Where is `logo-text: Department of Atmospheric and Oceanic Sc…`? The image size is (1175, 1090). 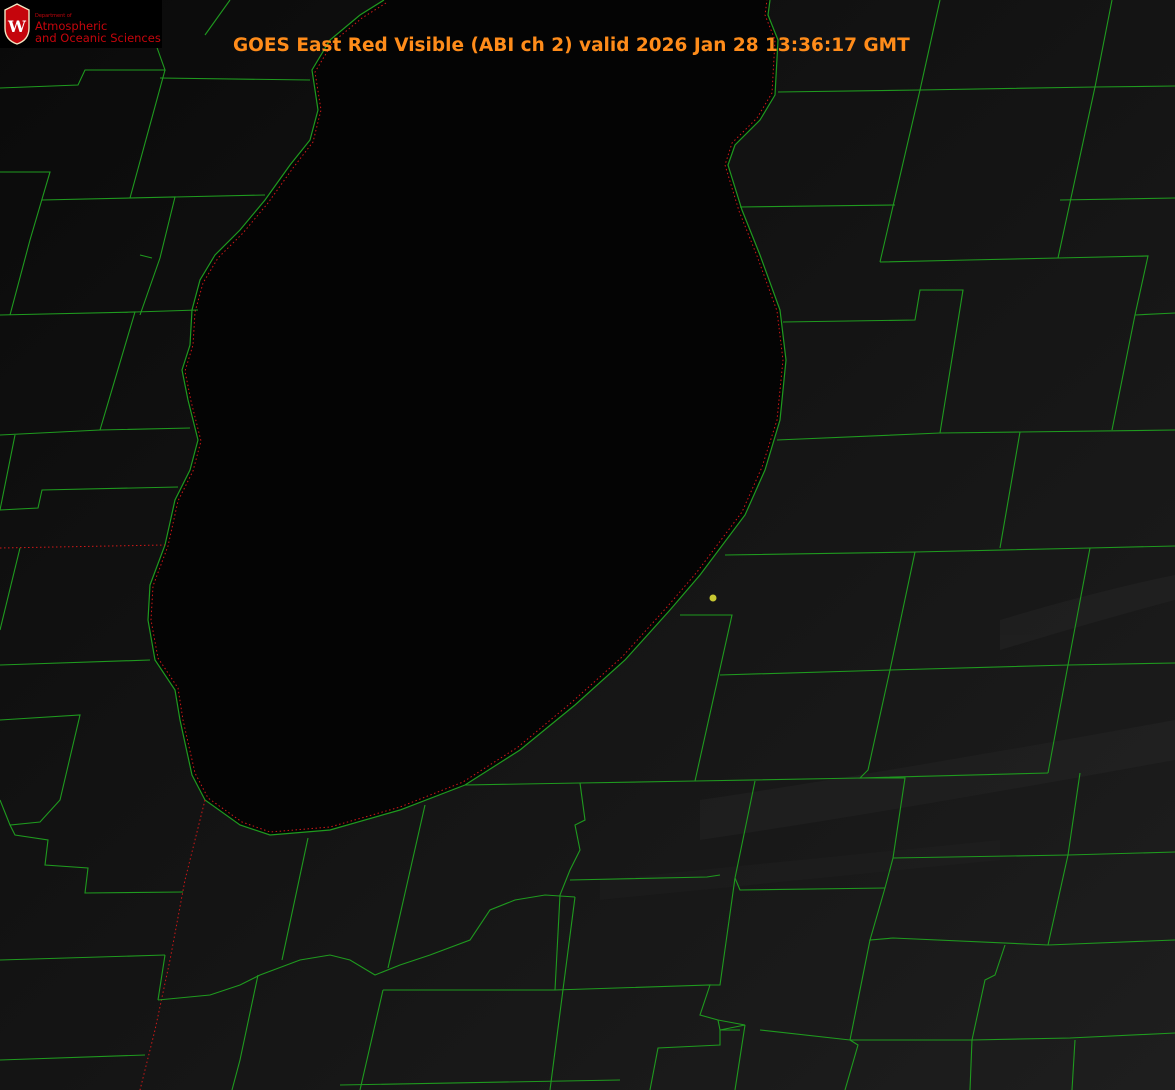
logo-text: Department of Atmospheric and Oceanic Sc… is located at coordinates (98, 24).